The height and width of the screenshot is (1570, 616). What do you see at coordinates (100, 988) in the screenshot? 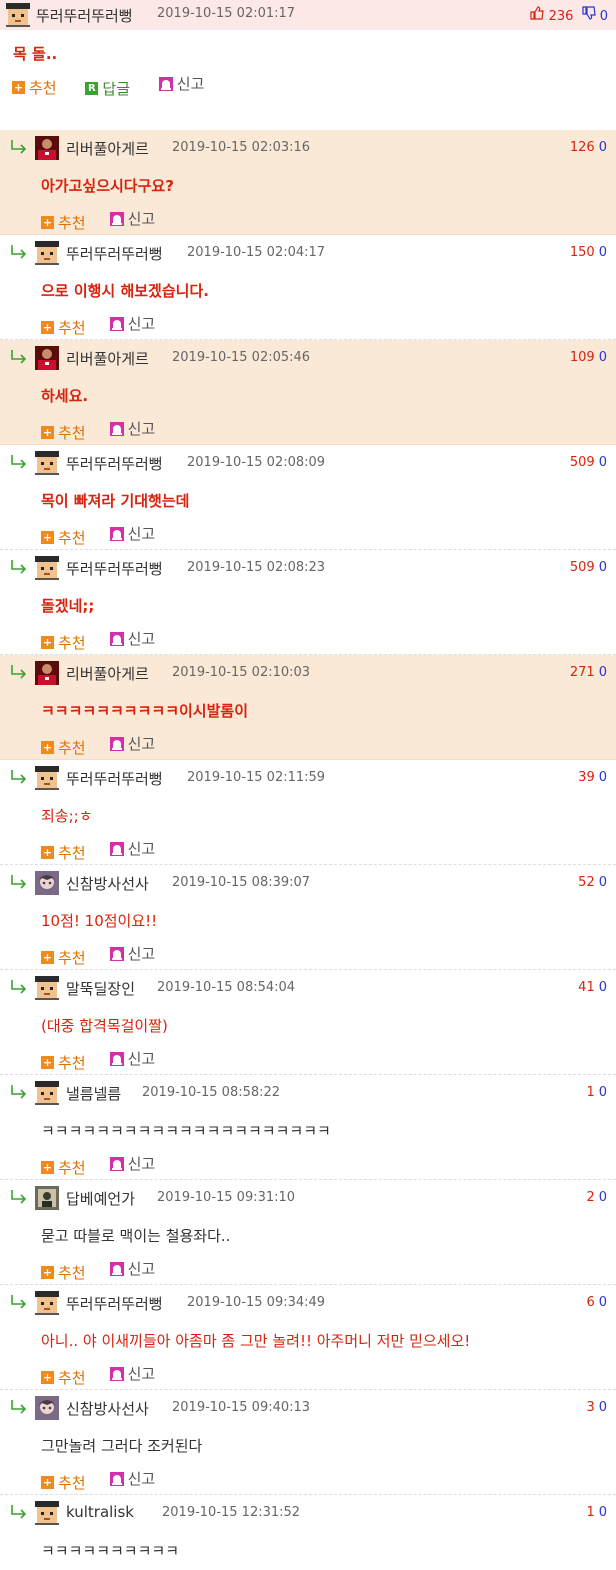
I see `comment-author: 말뚝딜장인` at bounding box center [100, 988].